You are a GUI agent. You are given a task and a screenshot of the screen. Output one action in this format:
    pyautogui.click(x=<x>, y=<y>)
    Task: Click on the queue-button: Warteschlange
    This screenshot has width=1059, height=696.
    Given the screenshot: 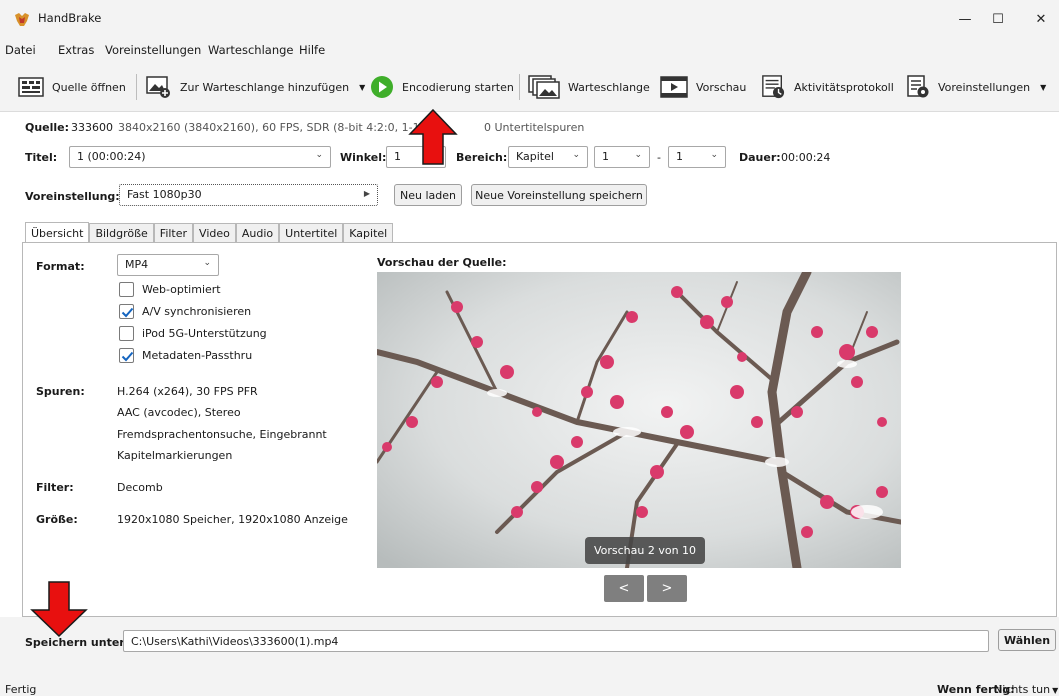 What is the action you would take?
    pyautogui.click(x=589, y=87)
    